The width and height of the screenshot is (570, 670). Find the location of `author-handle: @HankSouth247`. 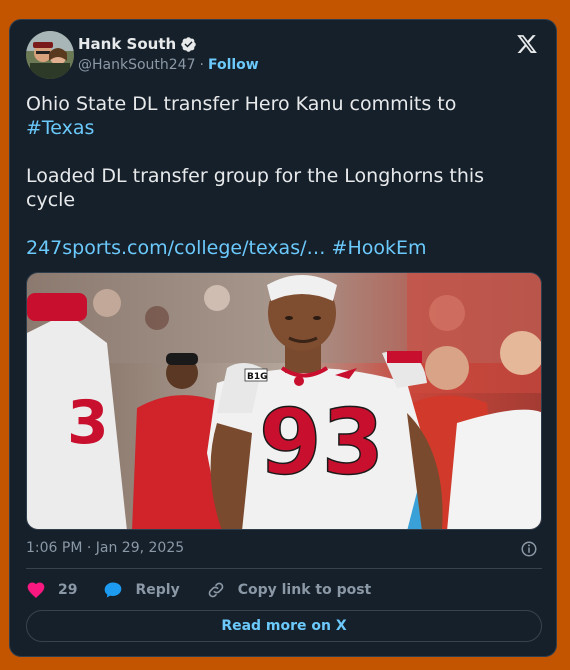

author-handle: @HankSouth247 is located at coordinates (137, 65).